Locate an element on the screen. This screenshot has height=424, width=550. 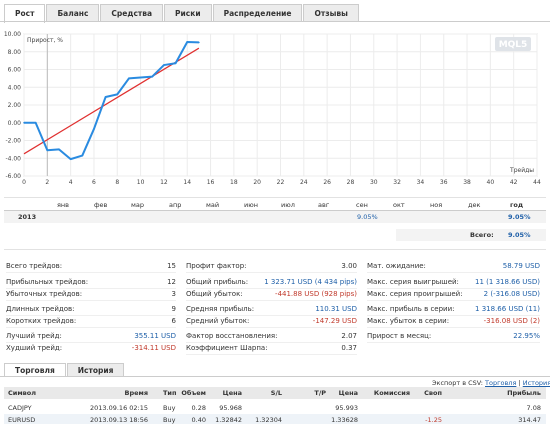
x-tick-label: 22 is located at coordinates (281, 182).